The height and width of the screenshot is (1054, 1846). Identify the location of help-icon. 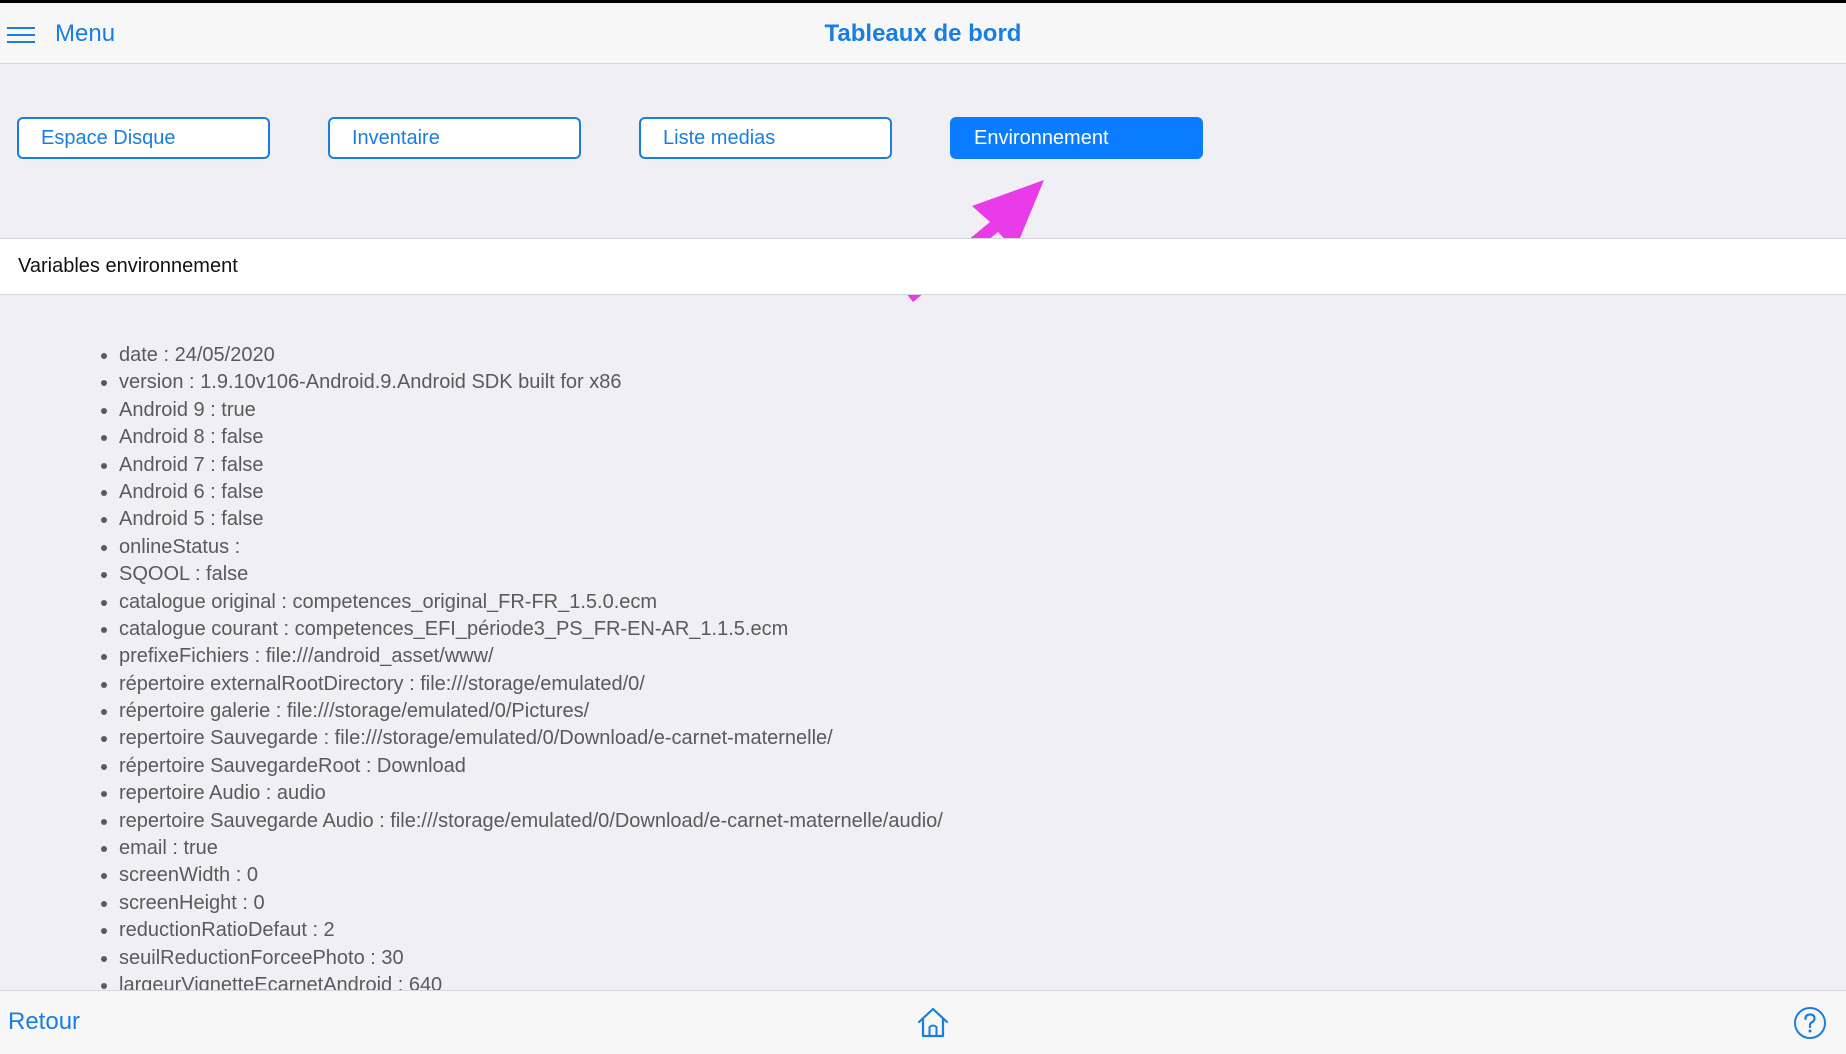
(1810, 1023).